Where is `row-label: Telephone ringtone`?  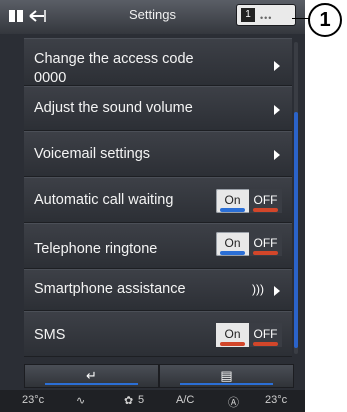 row-label: Telephone ringtone is located at coordinates (96, 249).